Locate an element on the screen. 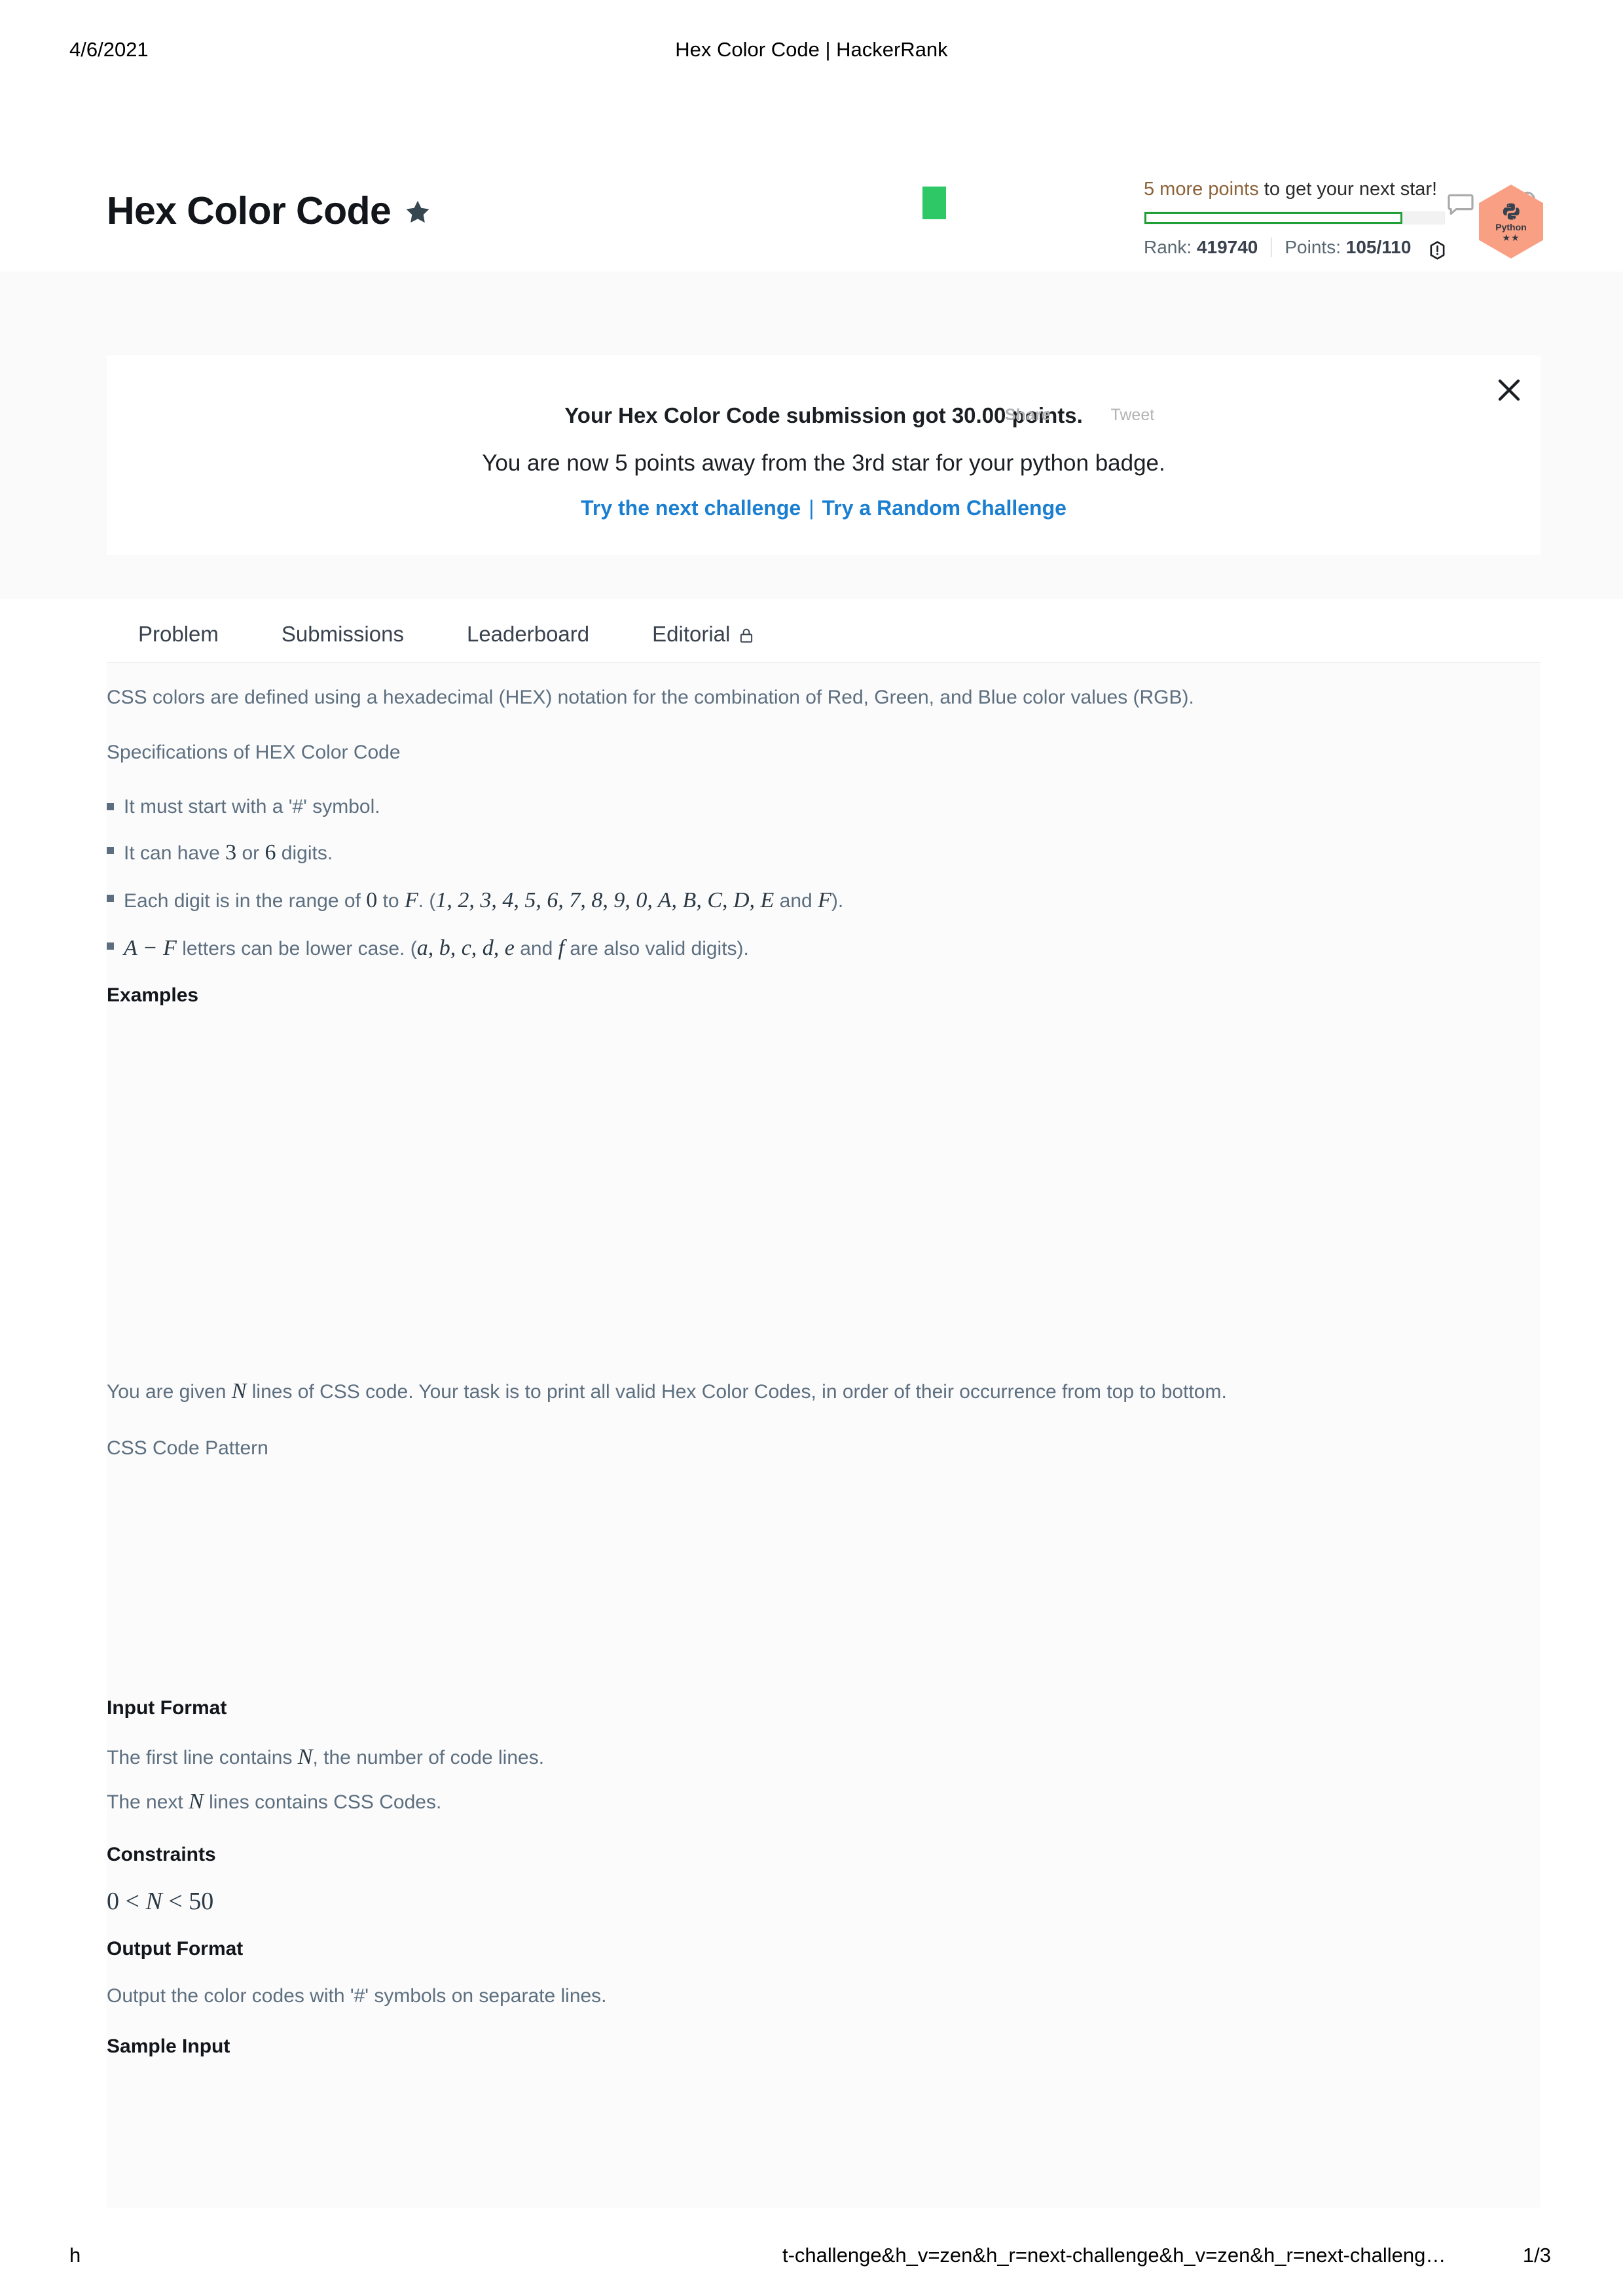 Image resolution: width=1623 pixels, height=2296 pixels. python-badge: Python ★★ is located at coordinates (1511, 222).